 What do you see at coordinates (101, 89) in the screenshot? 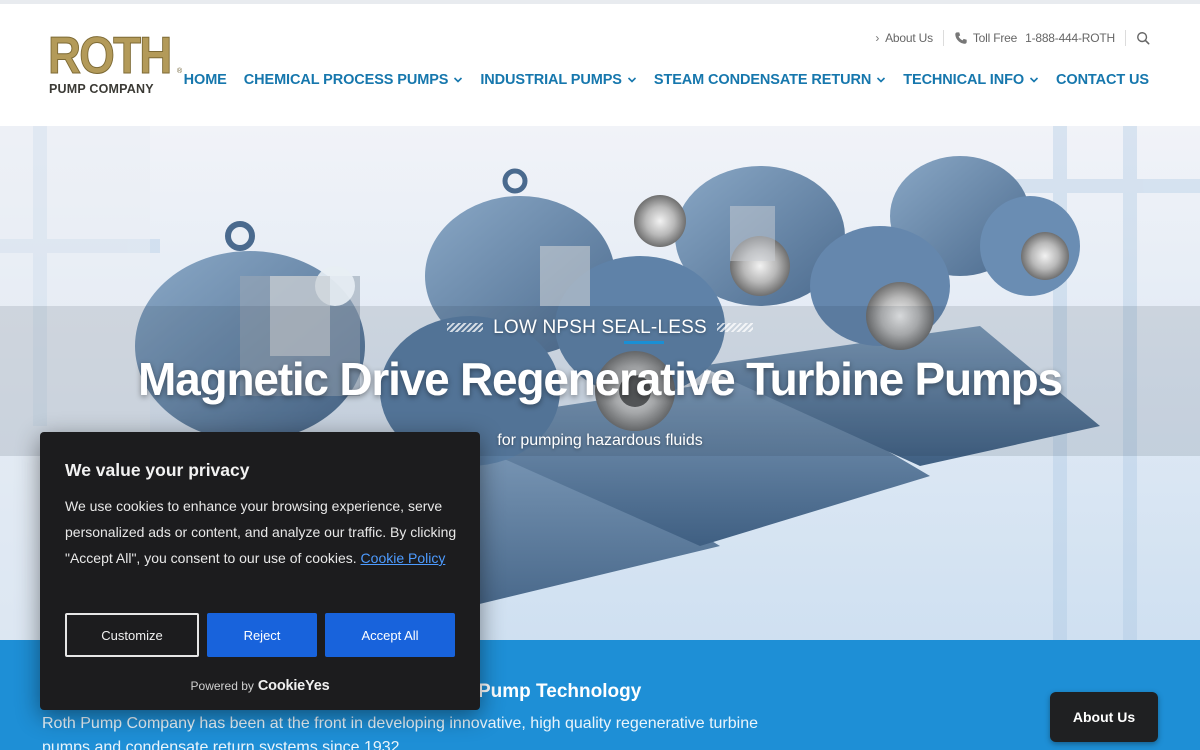
I see `logo-subtitle: PUMP COMPANY` at bounding box center [101, 89].